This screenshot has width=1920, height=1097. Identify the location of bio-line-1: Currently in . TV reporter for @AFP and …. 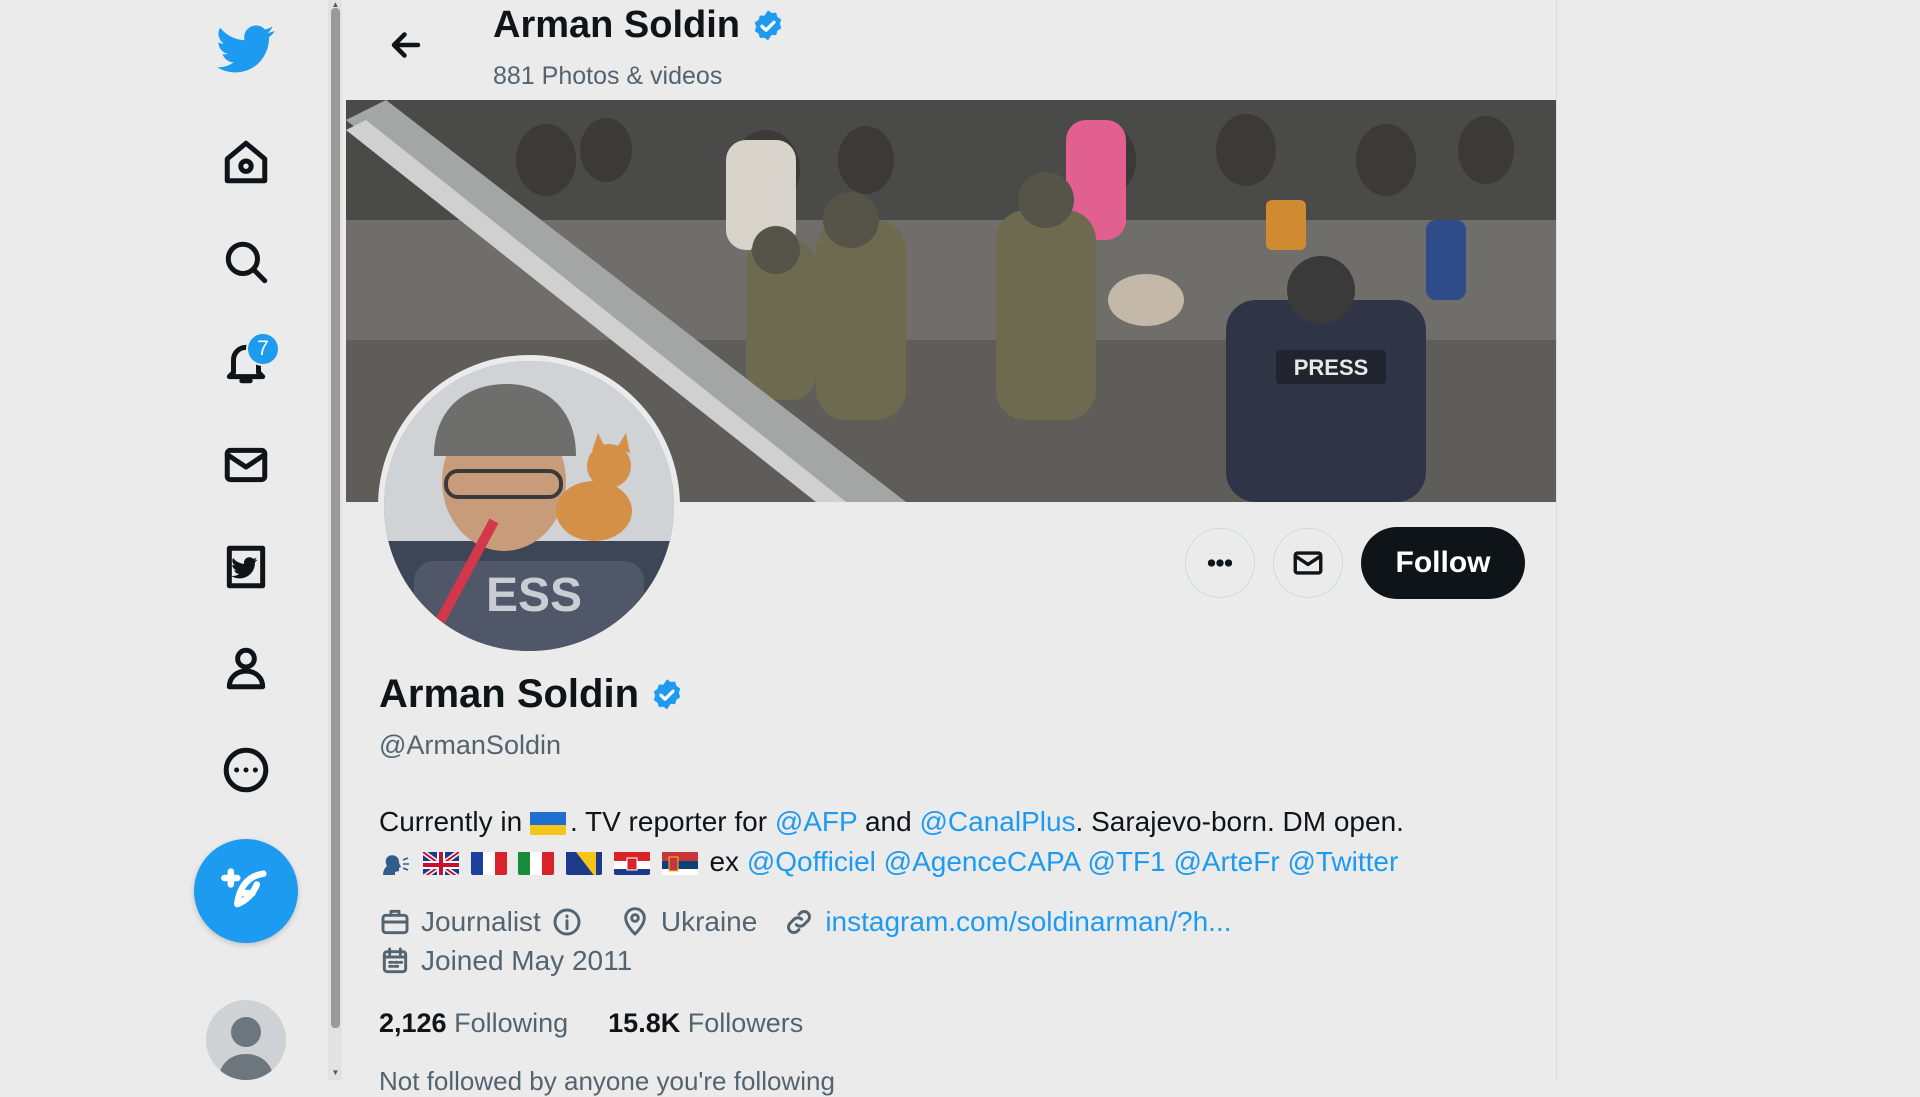
(959, 822).